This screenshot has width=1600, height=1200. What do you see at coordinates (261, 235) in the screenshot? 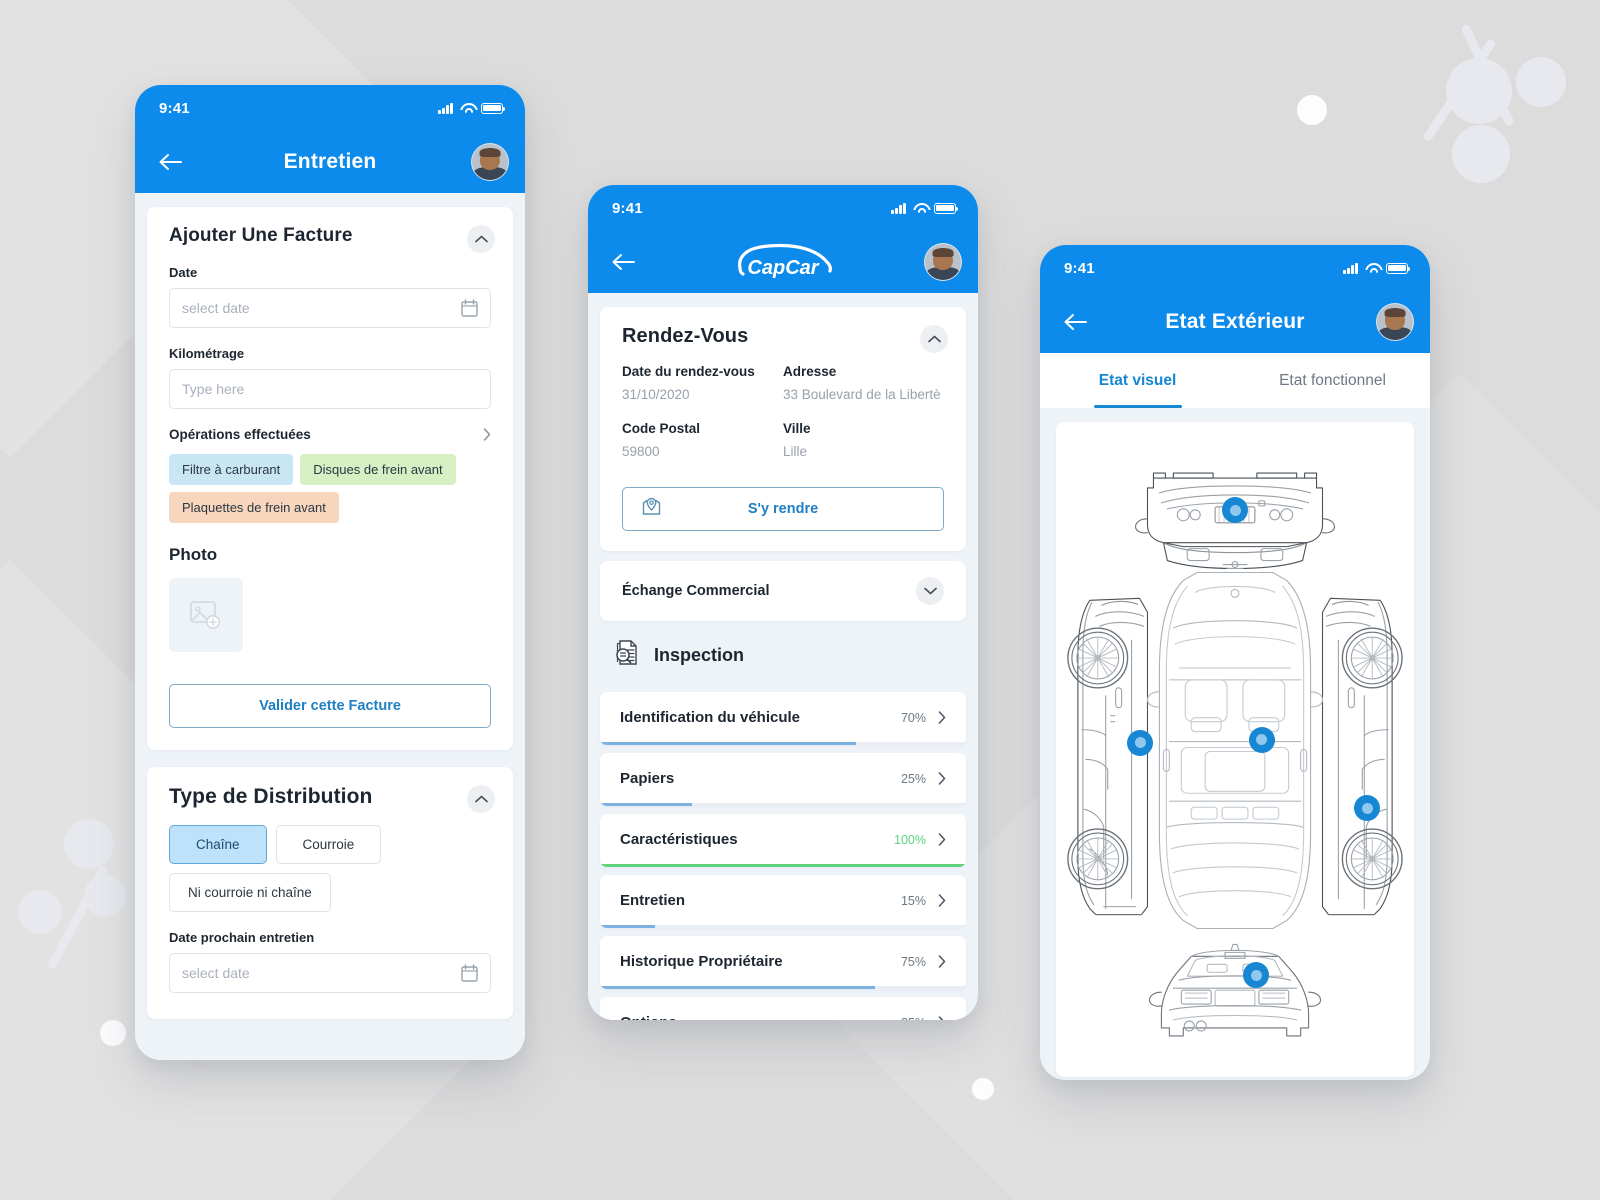
I see `card-title: Ajouter Une Facture` at bounding box center [261, 235].